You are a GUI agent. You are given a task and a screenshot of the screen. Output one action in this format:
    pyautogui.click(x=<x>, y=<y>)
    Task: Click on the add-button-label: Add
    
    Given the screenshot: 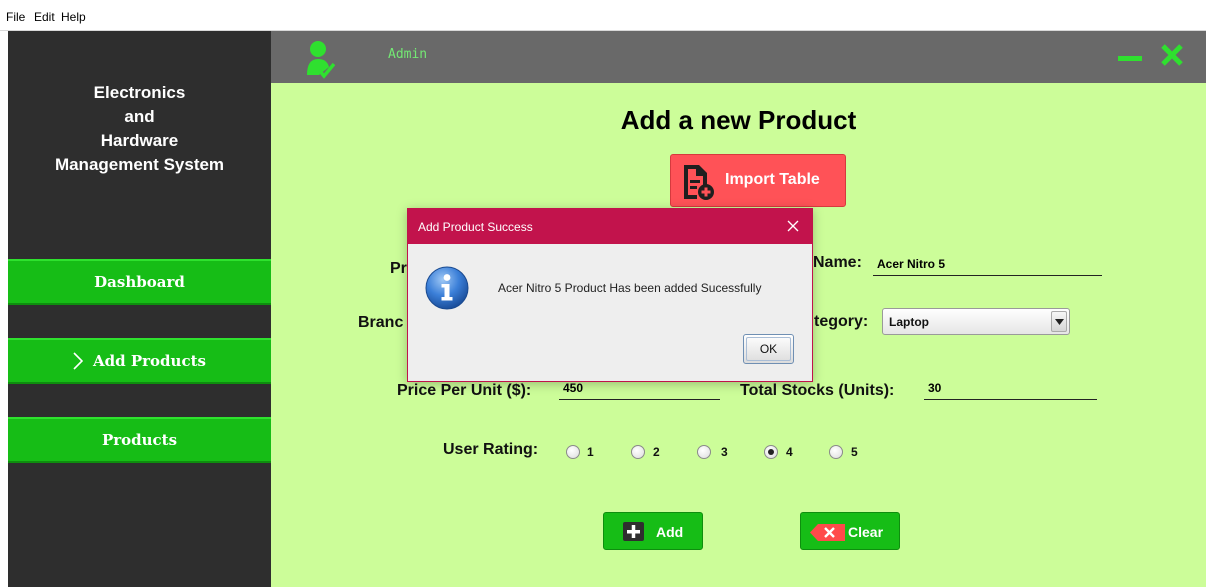 What is the action you would take?
    pyautogui.click(x=670, y=532)
    